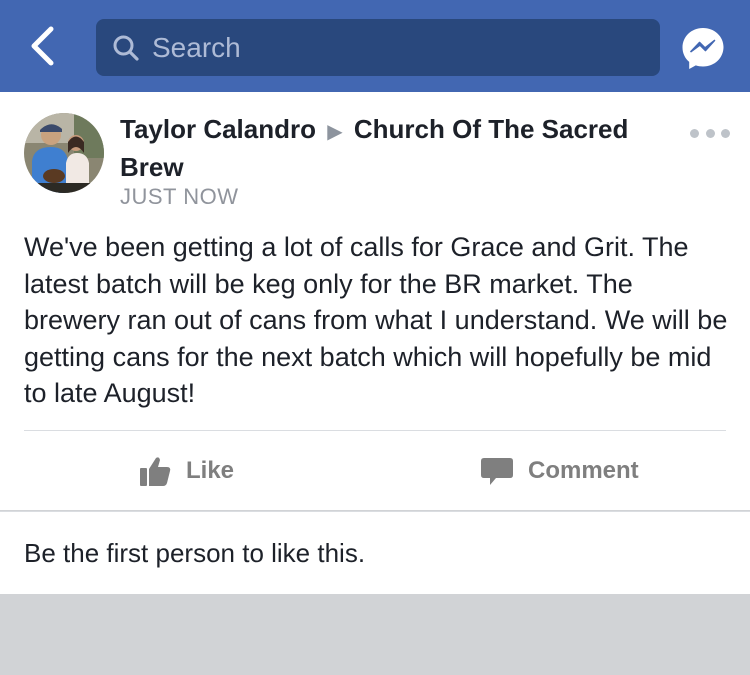 This screenshot has width=750, height=675. I want to click on search-bar, so click(378, 47).